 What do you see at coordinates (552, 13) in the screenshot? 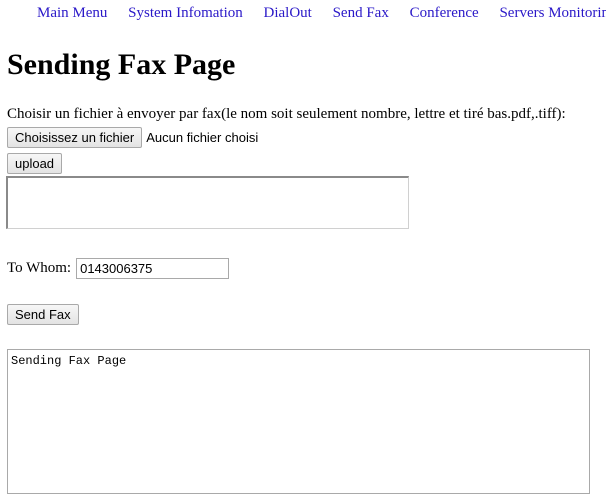
I see `nav-link-servers-monitoring: Servers Monitoring` at bounding box center [552, 13].